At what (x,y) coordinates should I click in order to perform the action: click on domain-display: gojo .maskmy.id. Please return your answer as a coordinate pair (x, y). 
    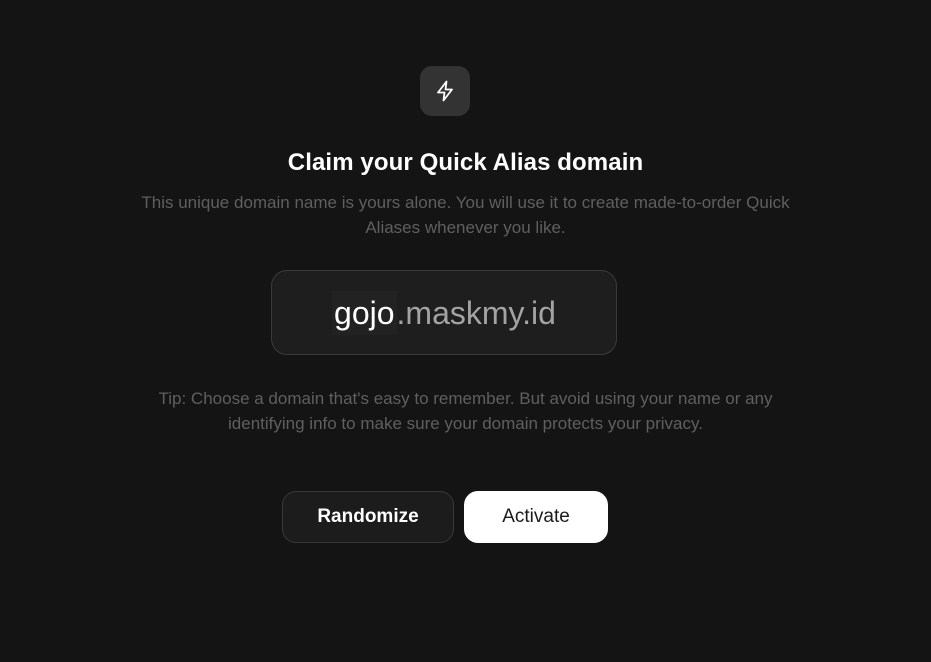
    Looking at the image, I should click on (444, 312).